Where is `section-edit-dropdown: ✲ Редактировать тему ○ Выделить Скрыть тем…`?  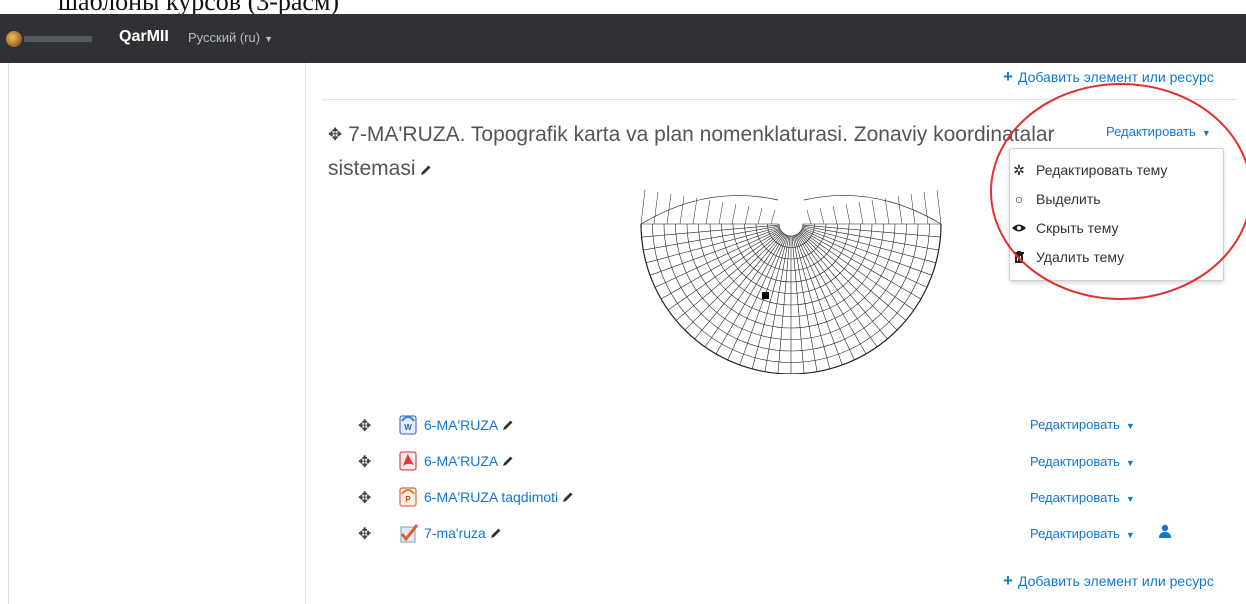
section-edit-dropdown: ✲ Редактировать тему ○ Выделить Скрыть тем… is located at coordinates (1116, 214).